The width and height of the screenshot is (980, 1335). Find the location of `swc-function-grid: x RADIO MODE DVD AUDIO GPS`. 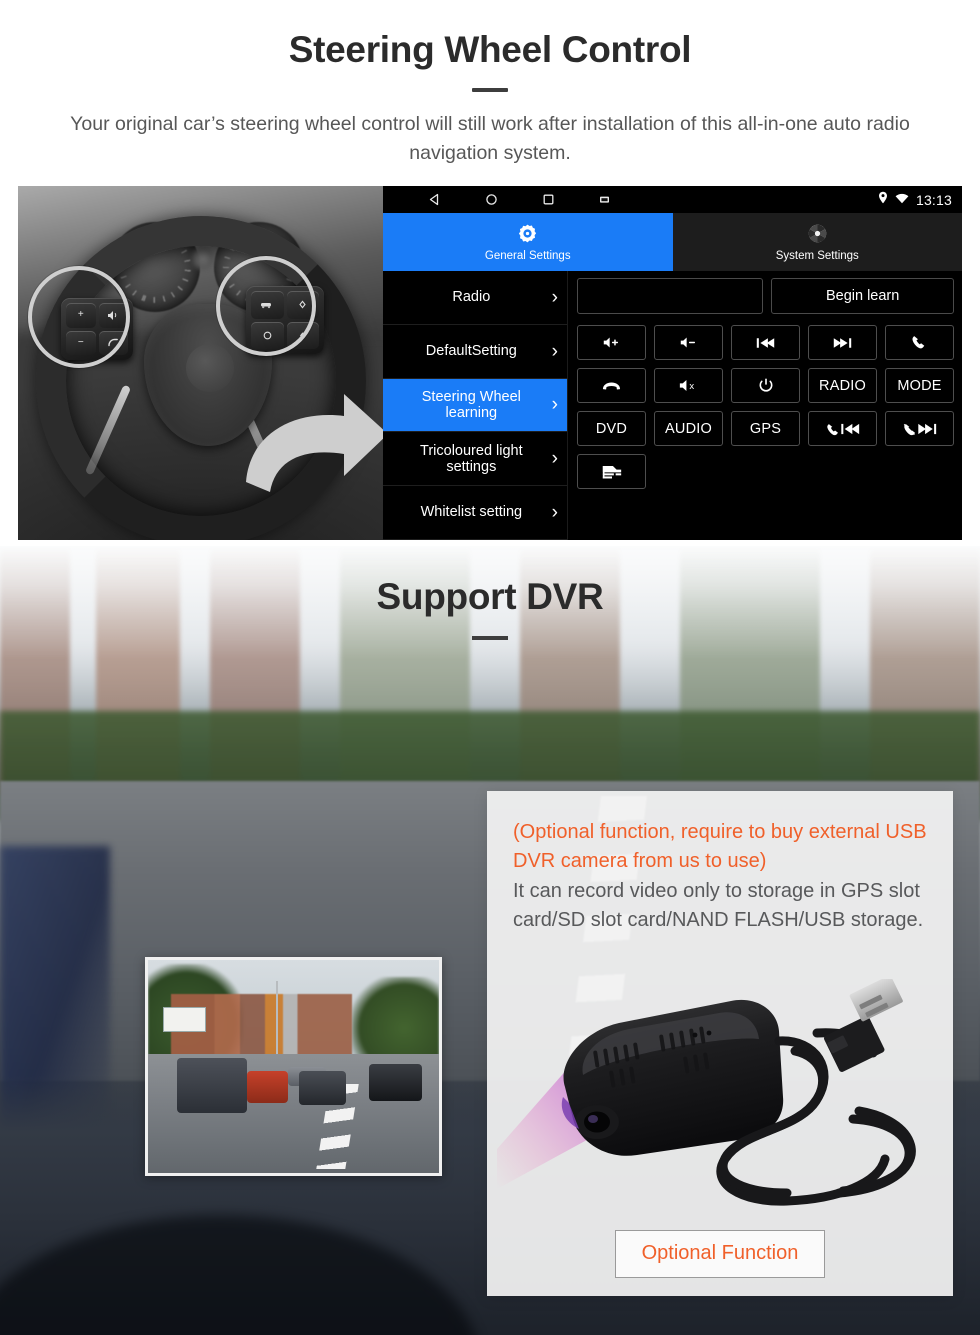

swc-function-grid: x RADIO MODE DVD AUDIO GPS is located at coordinates (765, 407).